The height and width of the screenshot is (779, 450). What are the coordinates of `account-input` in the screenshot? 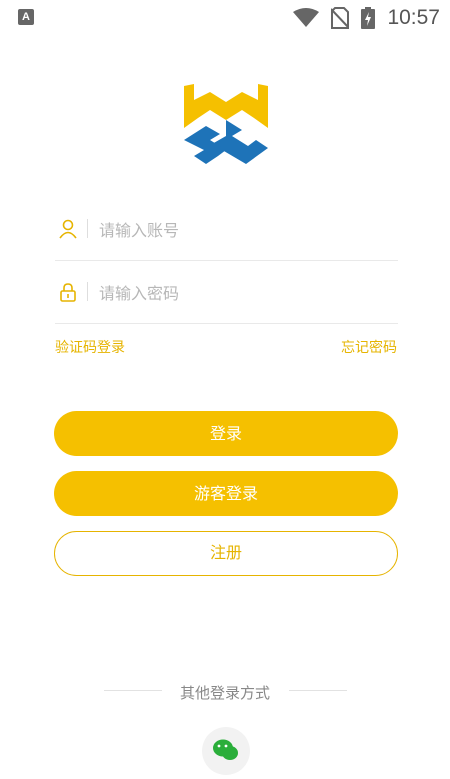 It's located at (244, 230).